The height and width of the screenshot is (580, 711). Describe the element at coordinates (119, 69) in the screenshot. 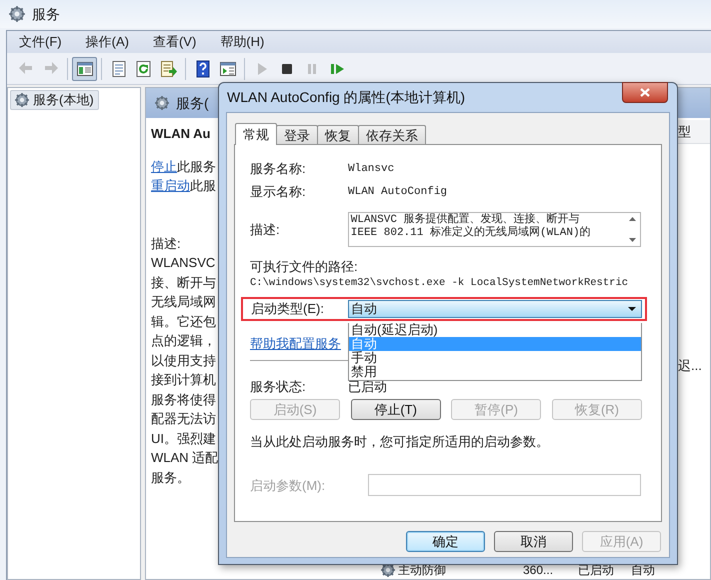

I see `properties-icon` at that location.